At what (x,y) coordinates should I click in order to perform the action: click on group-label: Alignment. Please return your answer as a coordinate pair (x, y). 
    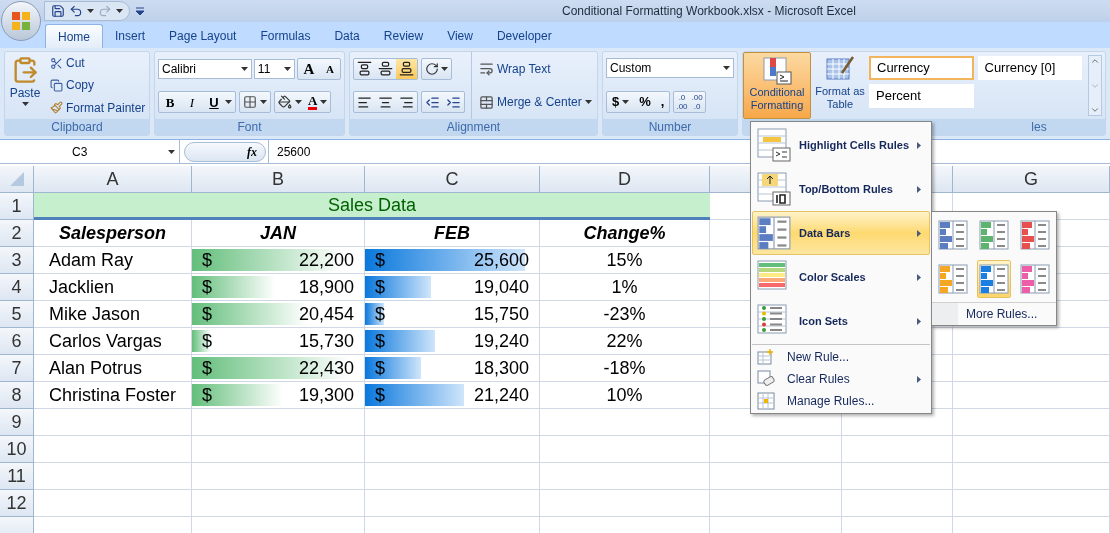
    Looking at the image, I should click on (473, 127).